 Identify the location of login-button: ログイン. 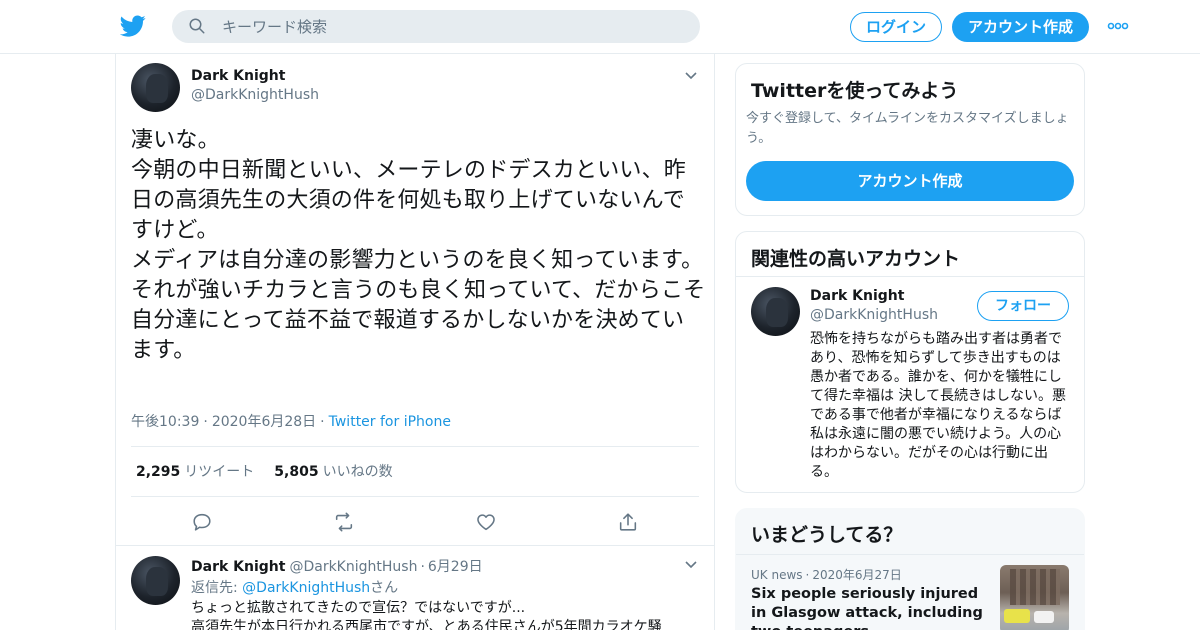
(896, 27).